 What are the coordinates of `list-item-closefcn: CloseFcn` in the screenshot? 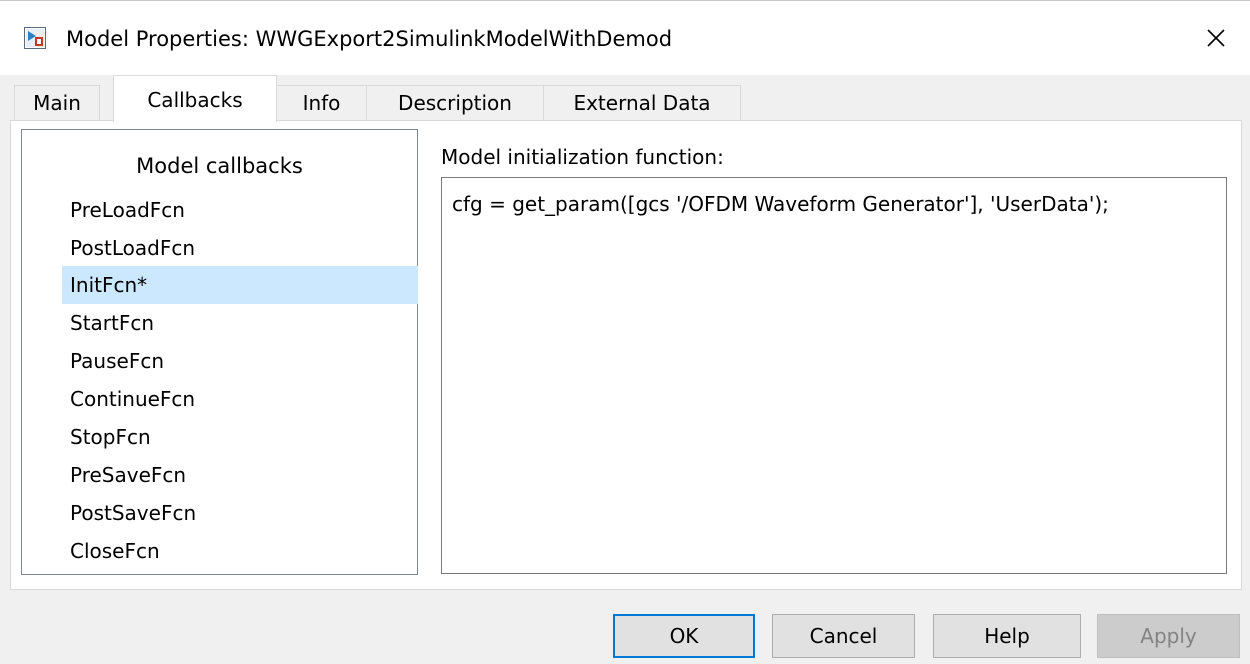 It's located at (240, 551).